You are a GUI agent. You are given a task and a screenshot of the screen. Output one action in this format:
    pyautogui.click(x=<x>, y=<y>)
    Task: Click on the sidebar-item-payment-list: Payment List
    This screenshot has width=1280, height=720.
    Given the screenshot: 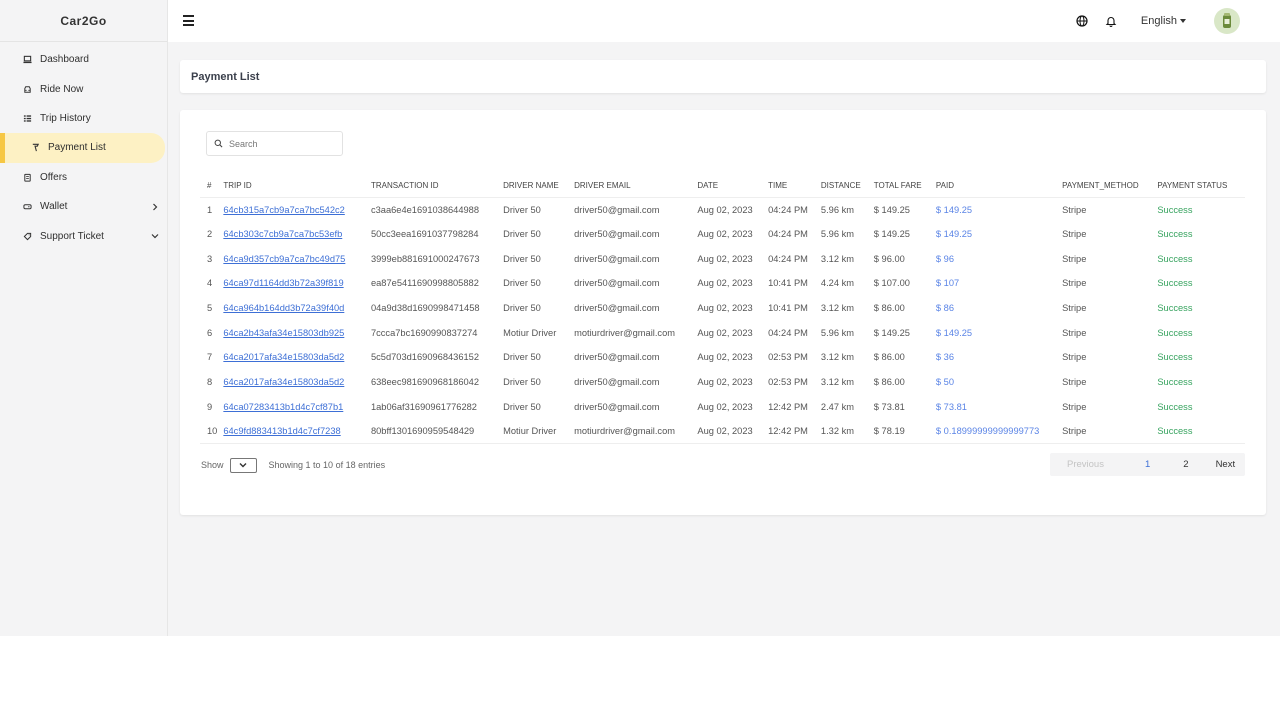 What is the action you would take?
    pyautogui.click(x=82, y=148)
    